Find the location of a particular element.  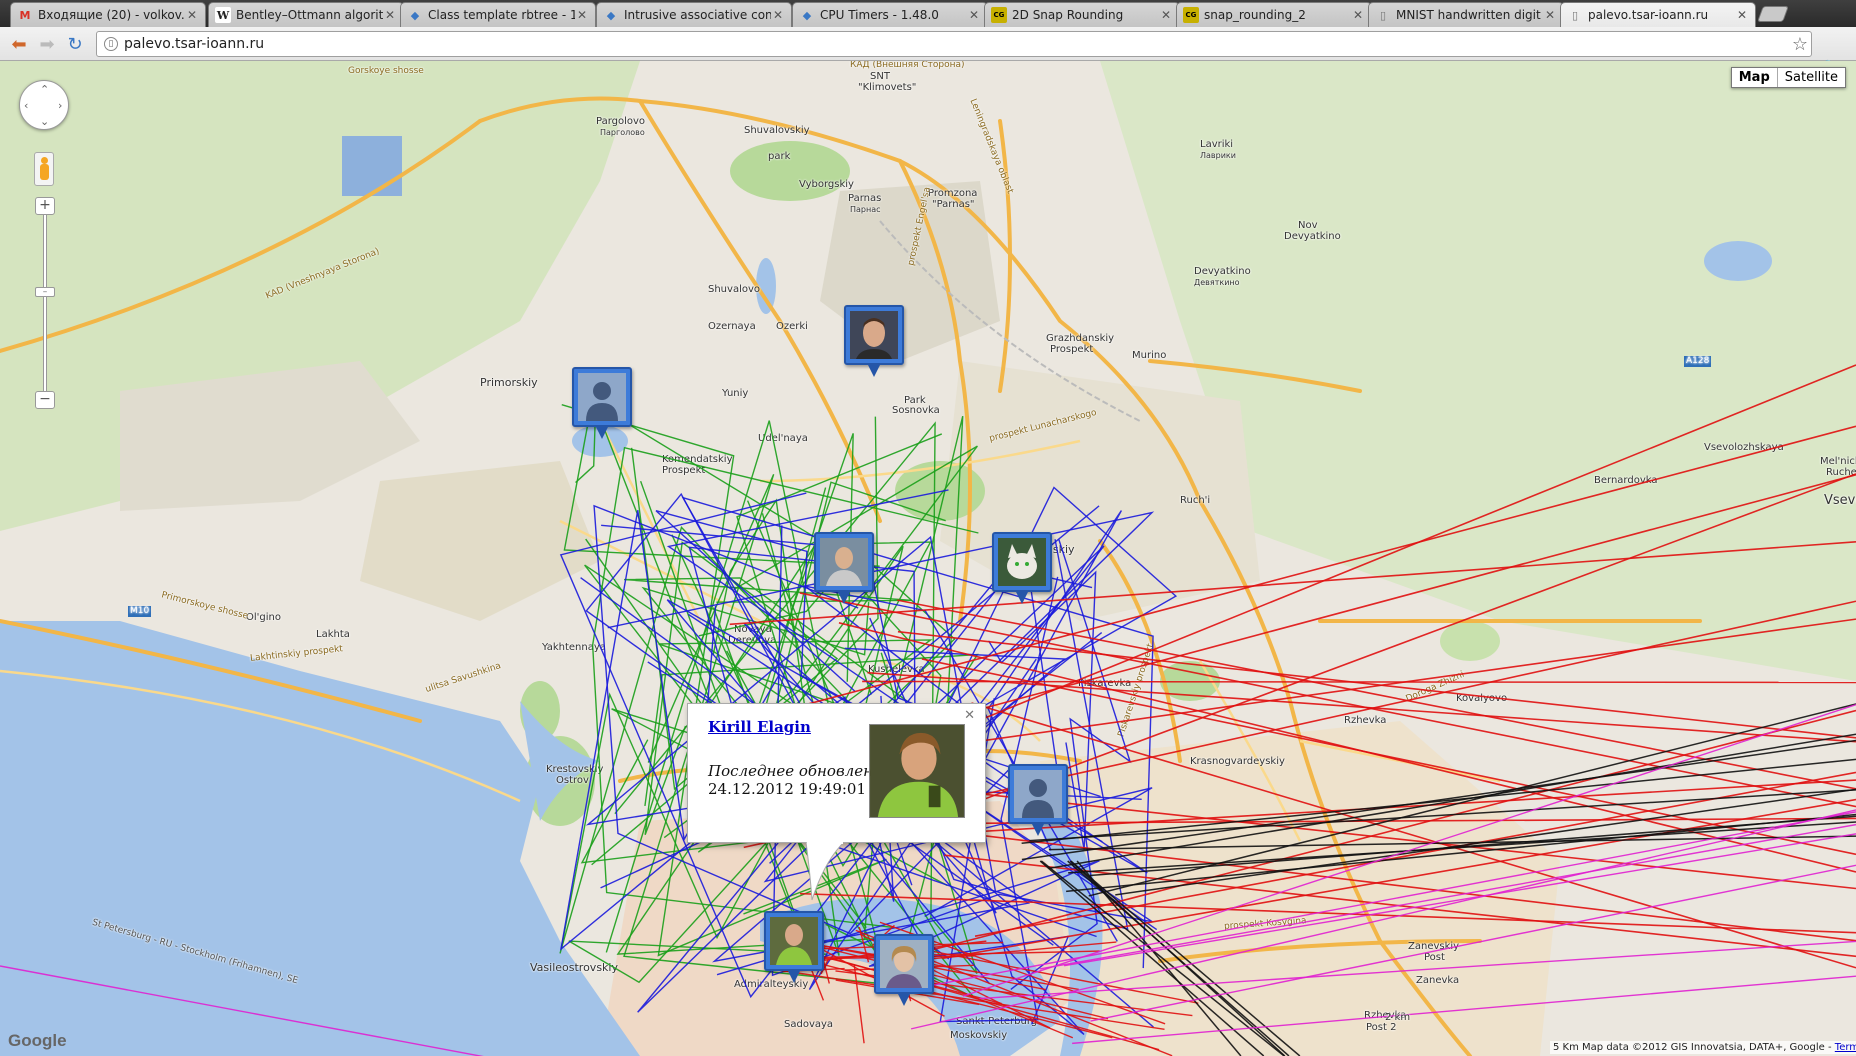

pan-down-icon: ⌄ is located at coordinates (44, 121).